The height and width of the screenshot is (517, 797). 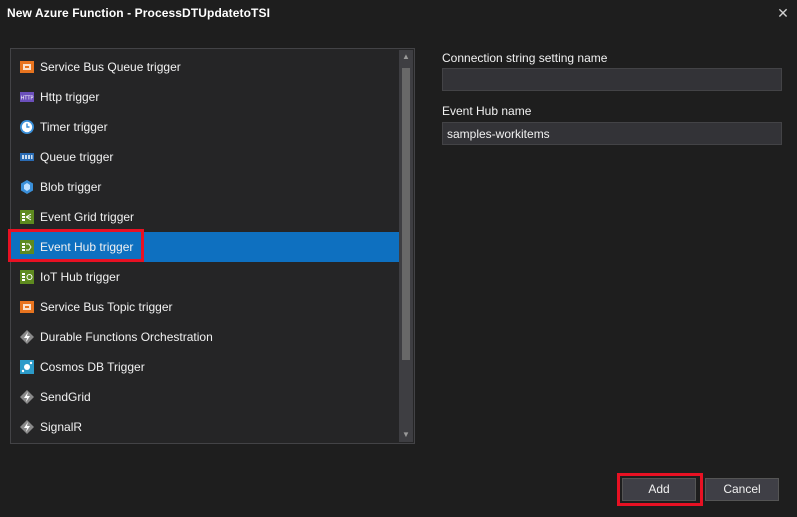 What do you see at coordinates (126, 337) in the screenshot?
I see `trigger-item-label: Durable Functions Orchestration` at bounding box center [126, 337].